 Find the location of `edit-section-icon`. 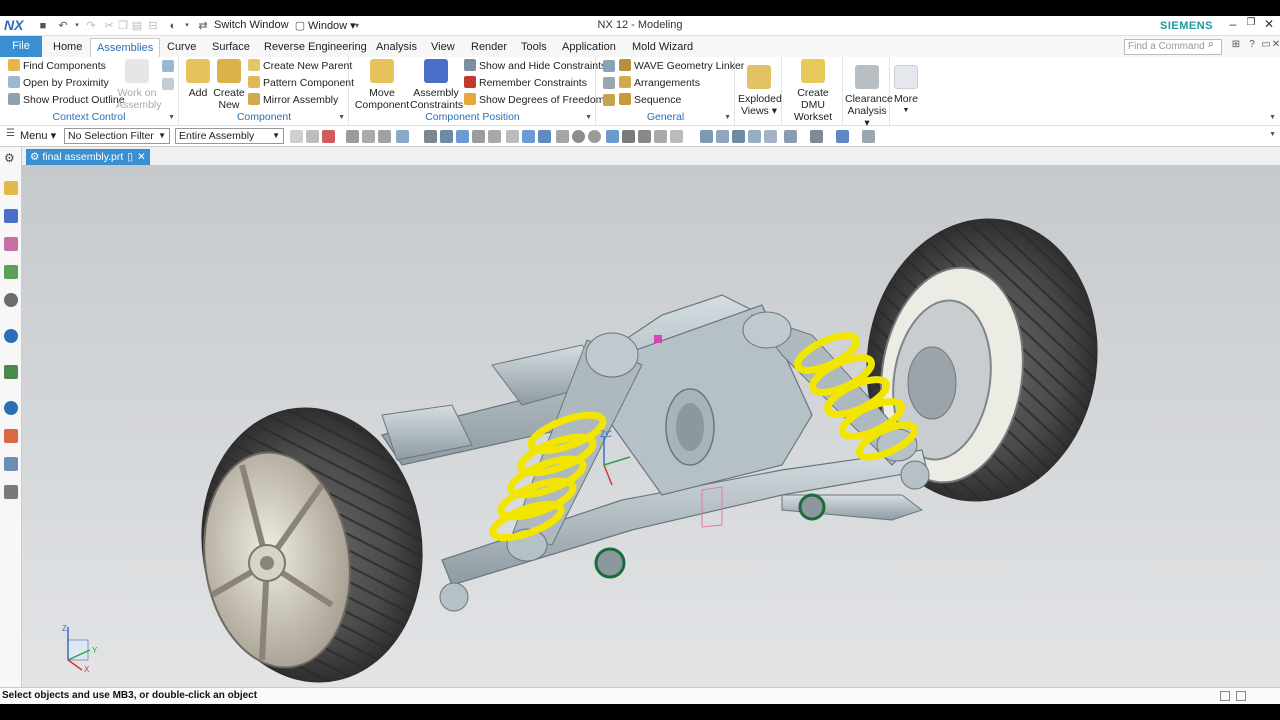

edit-section-icon is located at coordinates (816, 136).